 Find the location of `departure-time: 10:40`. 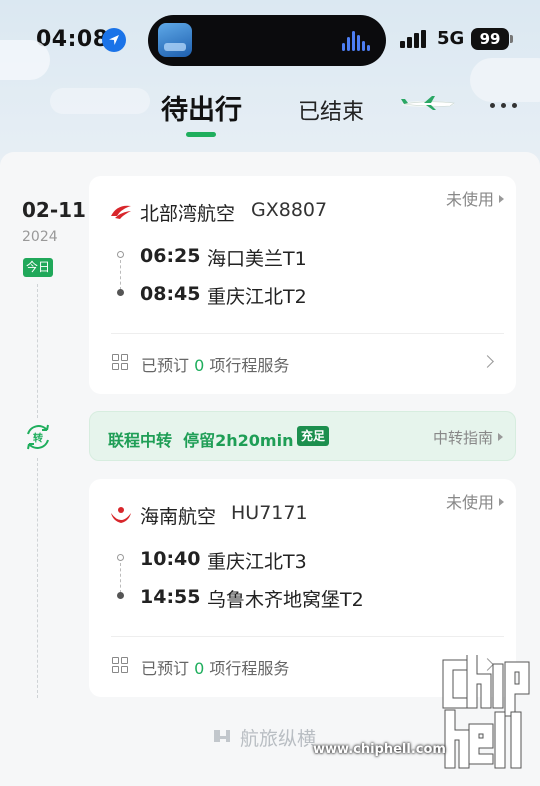

departure-time: 10:40 is located at coordinates (170, 559).